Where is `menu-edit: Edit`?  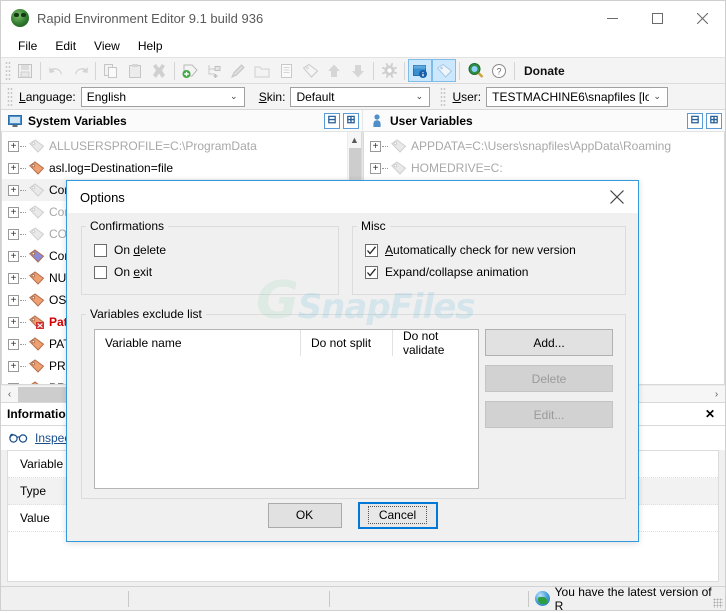
menu-edit: Edit is located at coordinates (65, 46).